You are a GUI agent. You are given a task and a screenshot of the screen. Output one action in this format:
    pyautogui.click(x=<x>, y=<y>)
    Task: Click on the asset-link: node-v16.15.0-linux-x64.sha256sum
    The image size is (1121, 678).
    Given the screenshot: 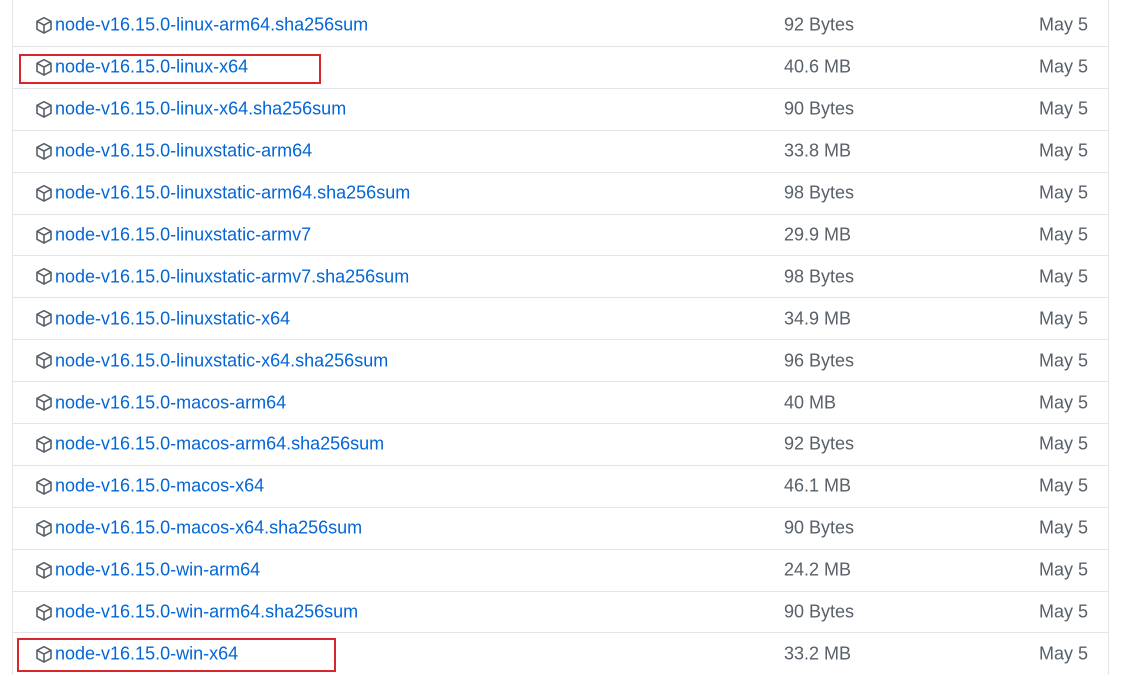 What is the action you would take?
    pyautogui.click(x=190, y=109)
    